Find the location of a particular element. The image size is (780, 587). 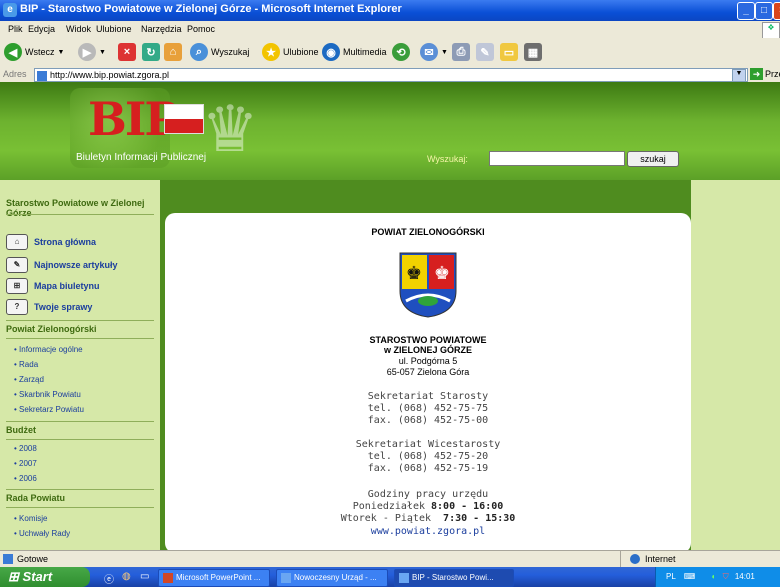

go-label: Przejdź is located at coordinates (772, 74).